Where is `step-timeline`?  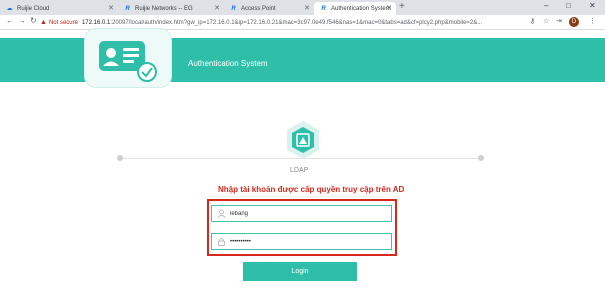 step-timeline is located at coordinates (301, 158).